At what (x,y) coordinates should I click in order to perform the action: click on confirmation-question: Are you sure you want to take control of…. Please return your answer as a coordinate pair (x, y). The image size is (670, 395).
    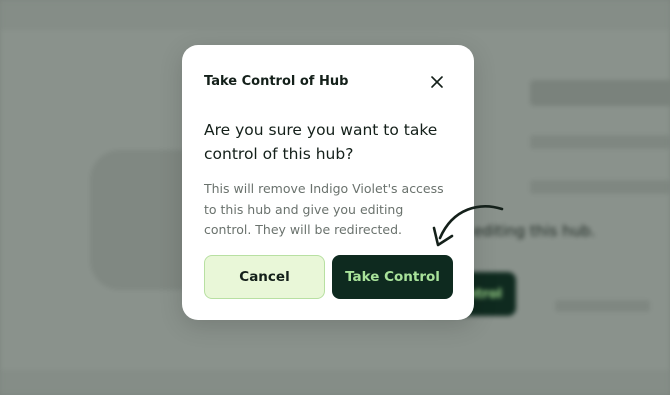
    Looking at the image, I should click on (321, 142).